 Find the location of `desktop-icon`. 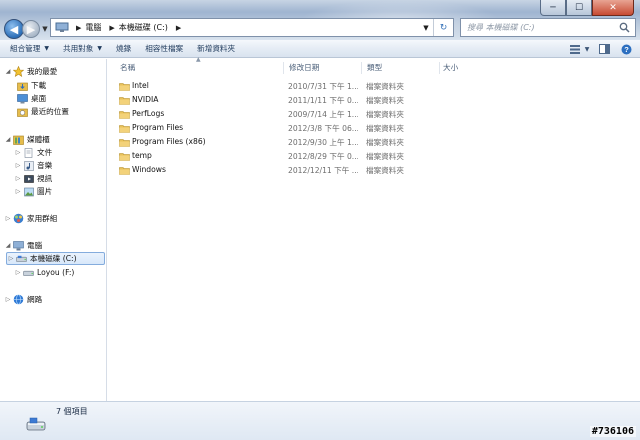

desktop-icon is located at coordinates (22, 98).